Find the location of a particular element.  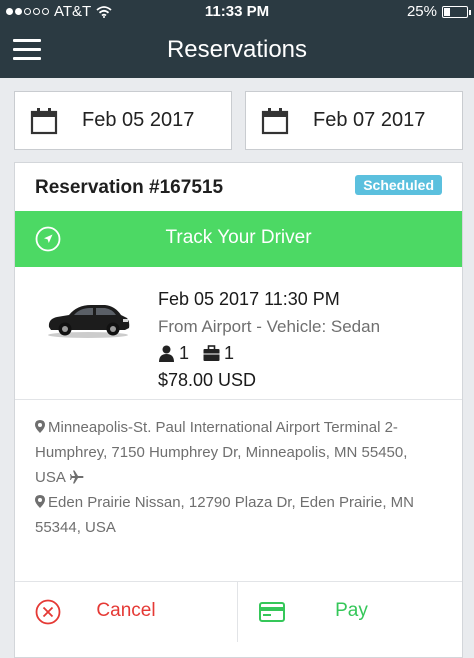

end-date-picker: Feb 07 2017 is located at coordinates (354, 120).